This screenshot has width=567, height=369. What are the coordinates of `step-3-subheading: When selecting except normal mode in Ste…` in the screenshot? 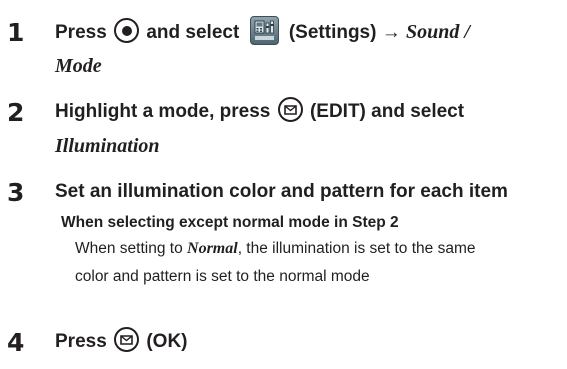 It's located at (230, 222).